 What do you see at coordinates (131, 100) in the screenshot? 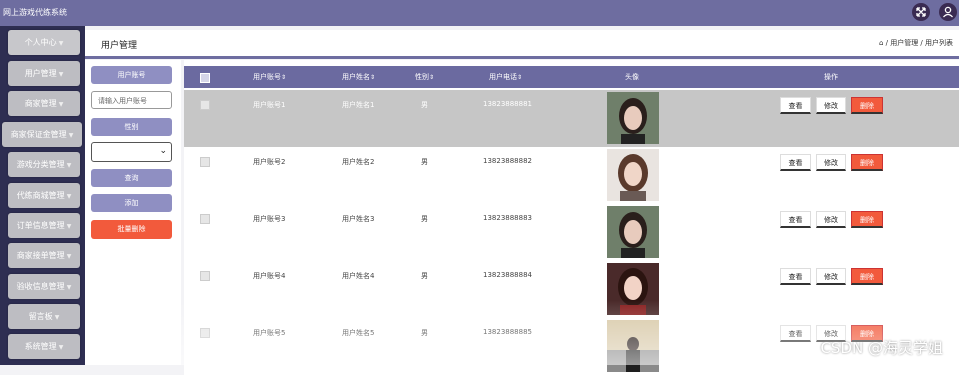
I see `account-search-input: 请输入用户账号` at bounding box center [131, 100].